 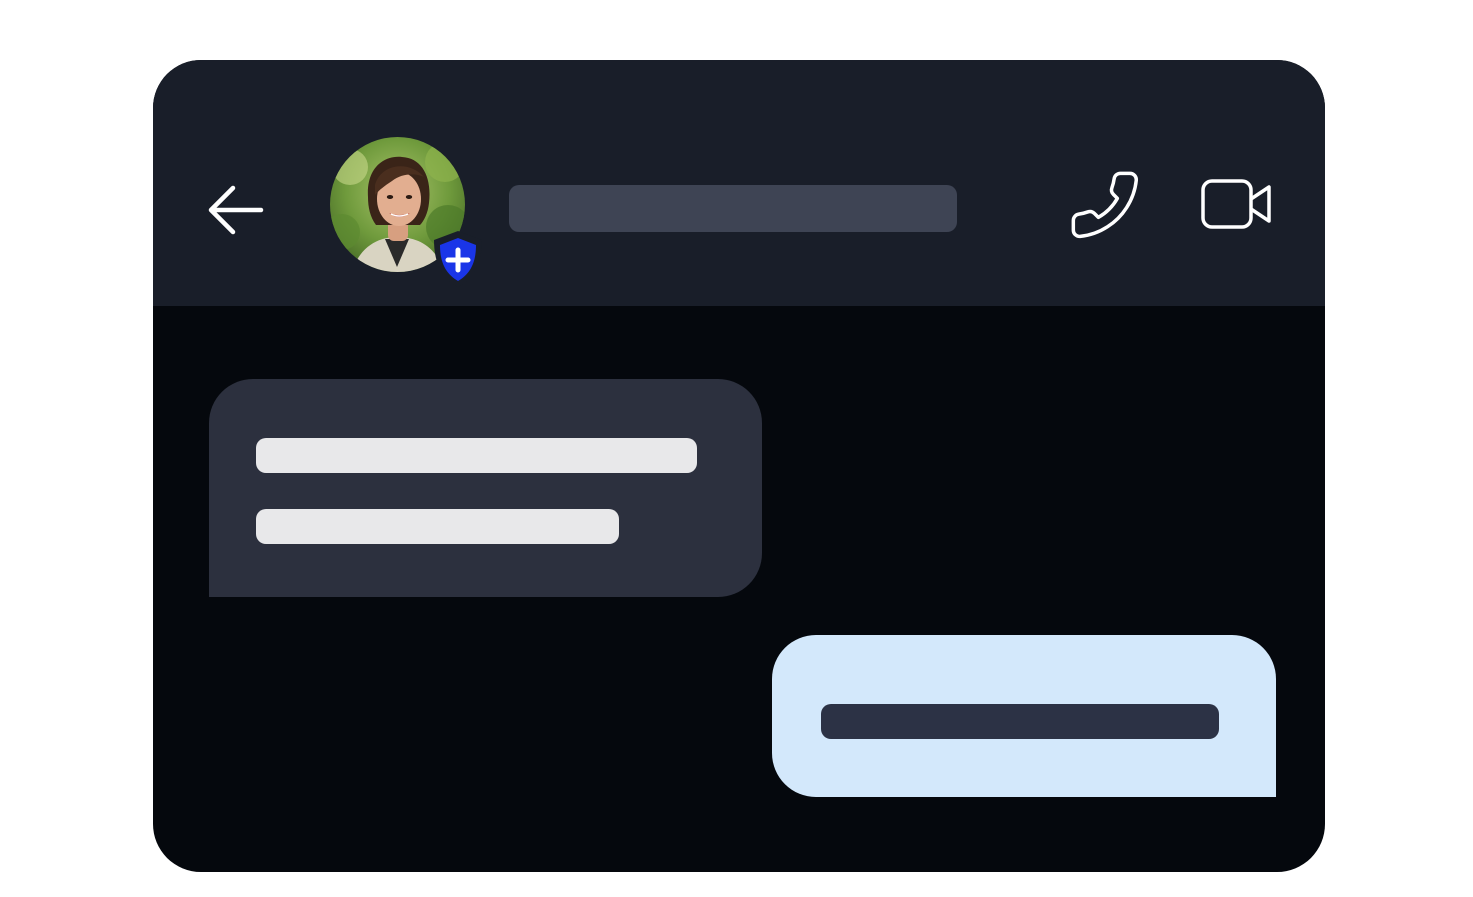 I want to click on arrow-left-icon, so click(x=236, y=210).